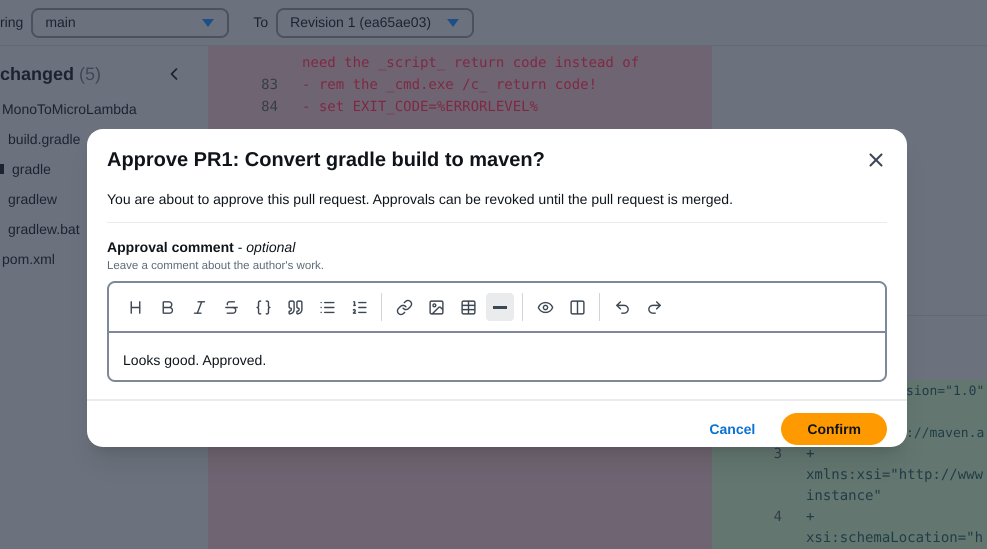 The image size is (987, 549). What do you see at coordinates (420, 199) in the screenshot?
I see `dialog-description: You are about to approve this pull request. Approvals can be revoked until the pull request is merged.` at bounding box center [420, 199].